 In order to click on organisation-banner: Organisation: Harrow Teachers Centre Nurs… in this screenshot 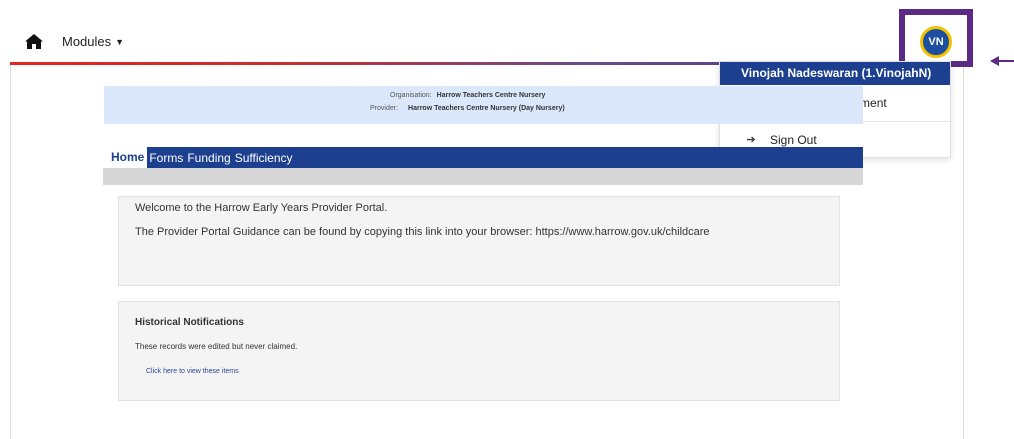, I will do `click(483, 105)`.